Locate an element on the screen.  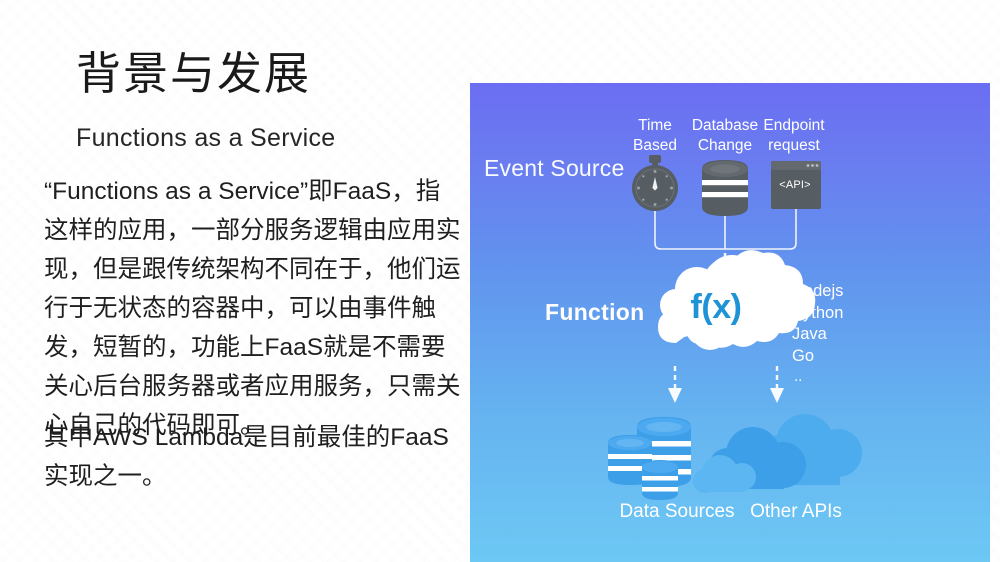
cloud-group-icon is located at coordinates (777, 453).